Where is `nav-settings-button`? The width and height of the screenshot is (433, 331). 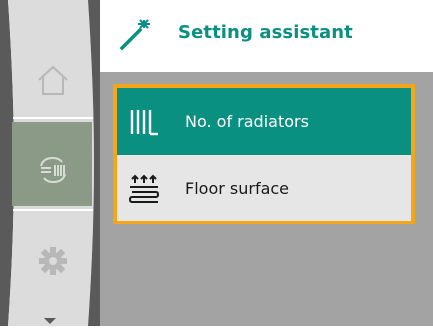 nav-settings-button is located at coordinates (53, 261).